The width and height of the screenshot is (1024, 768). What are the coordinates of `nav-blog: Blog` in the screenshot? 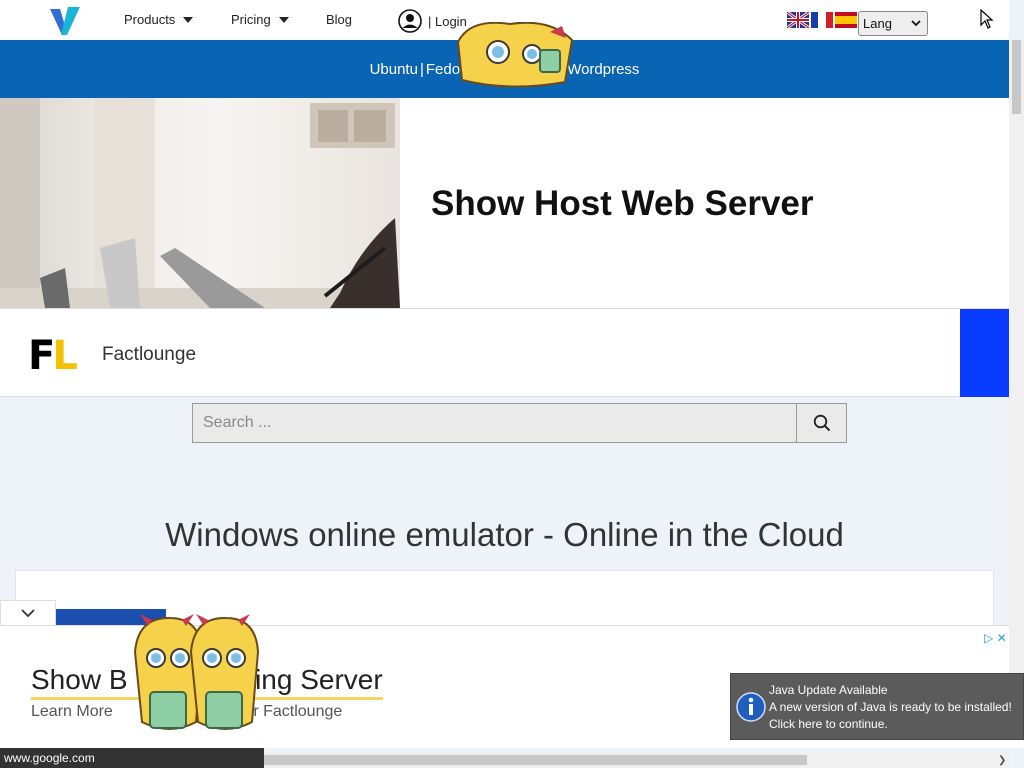 It's located at (339, 19).